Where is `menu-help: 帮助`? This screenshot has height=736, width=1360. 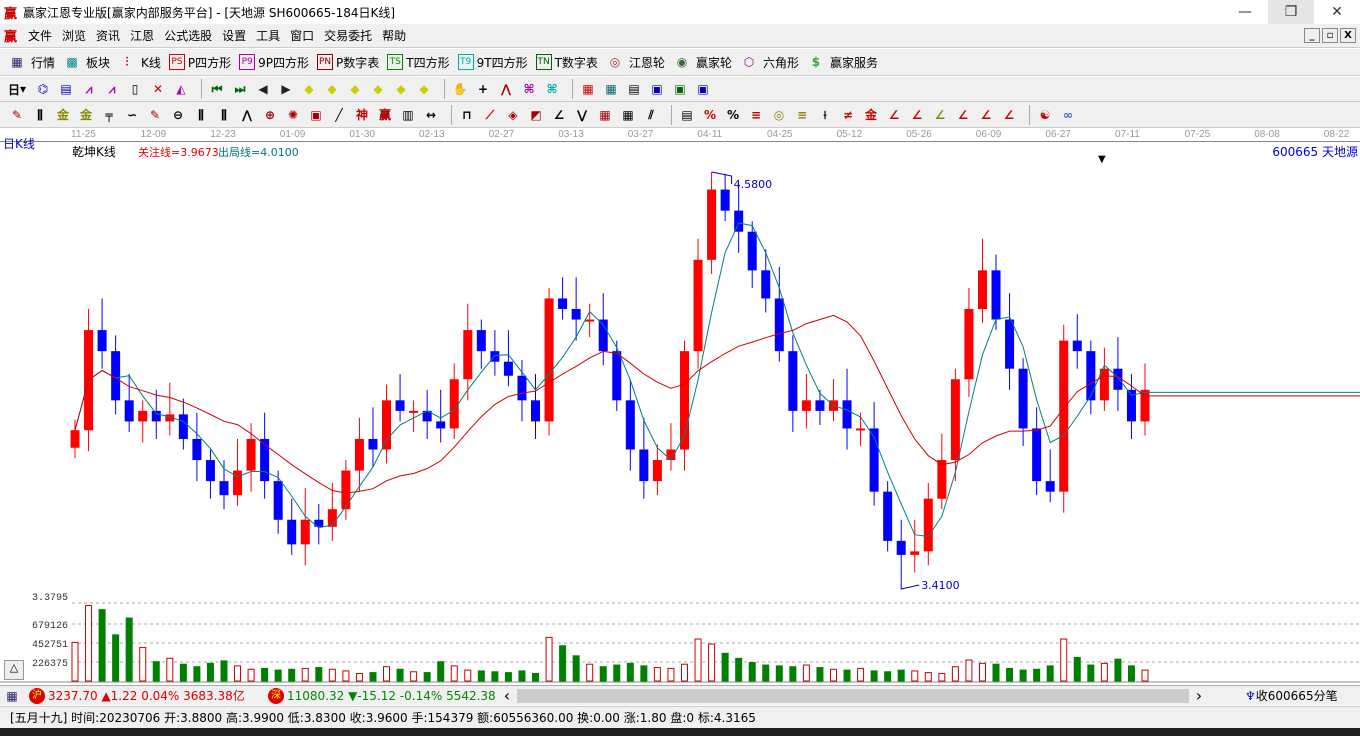
menu-help: 帮助 is located at coordinates (394, 35).